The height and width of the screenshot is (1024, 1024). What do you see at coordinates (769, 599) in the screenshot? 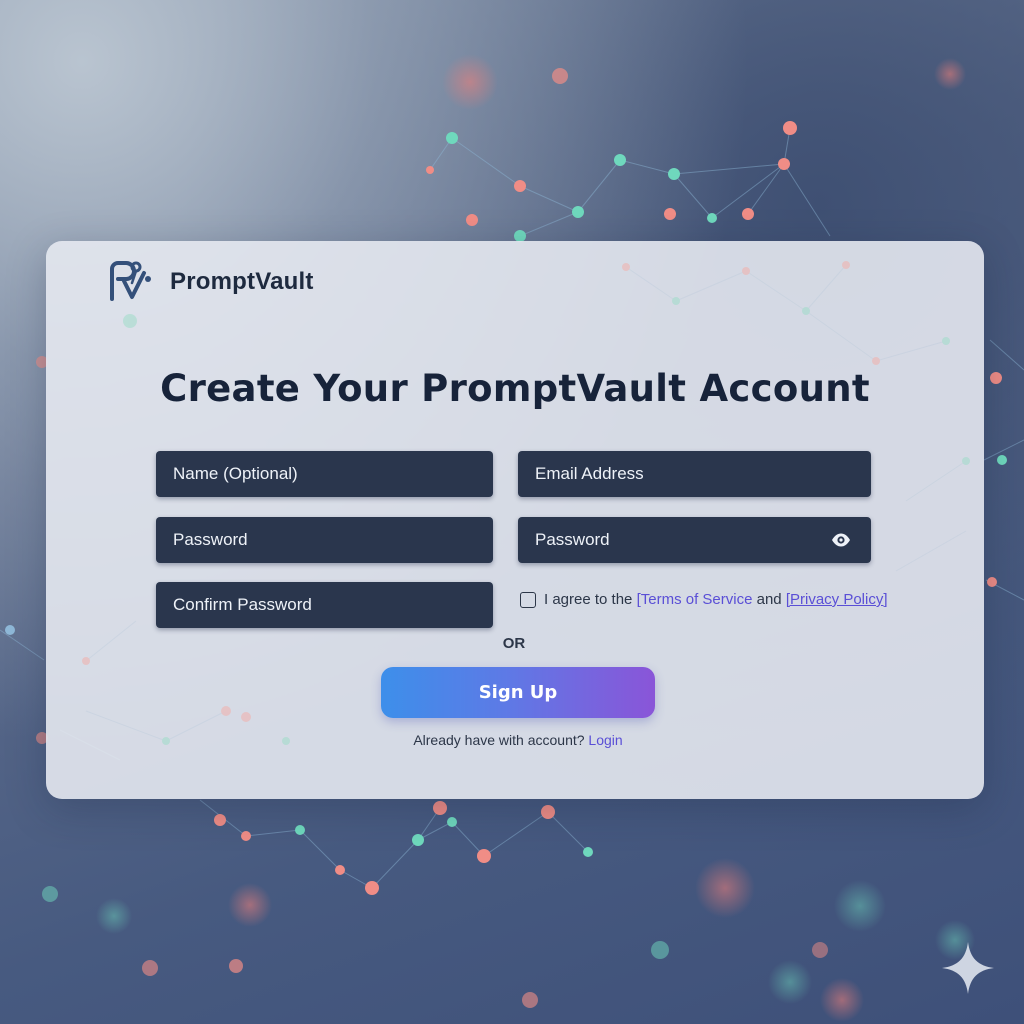
I see `terms-connector: and` at bounding box center [769, 599].